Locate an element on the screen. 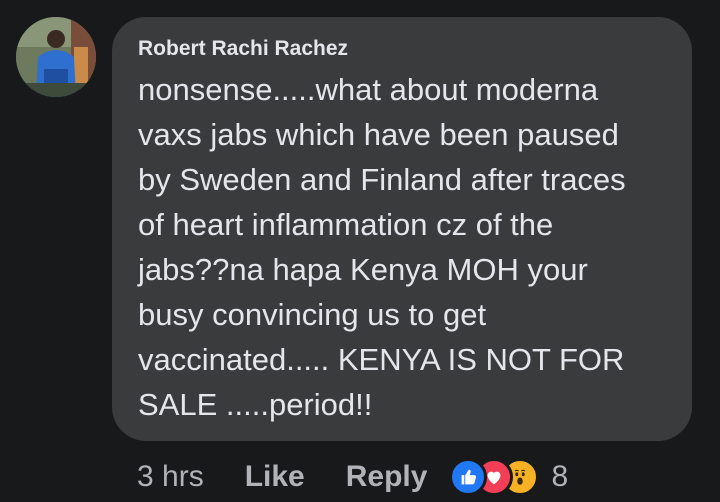 This screenshot has width=720, height=502. comment-actions: 3 hrs Like Reply 8 is located at coordinates (352, 477).